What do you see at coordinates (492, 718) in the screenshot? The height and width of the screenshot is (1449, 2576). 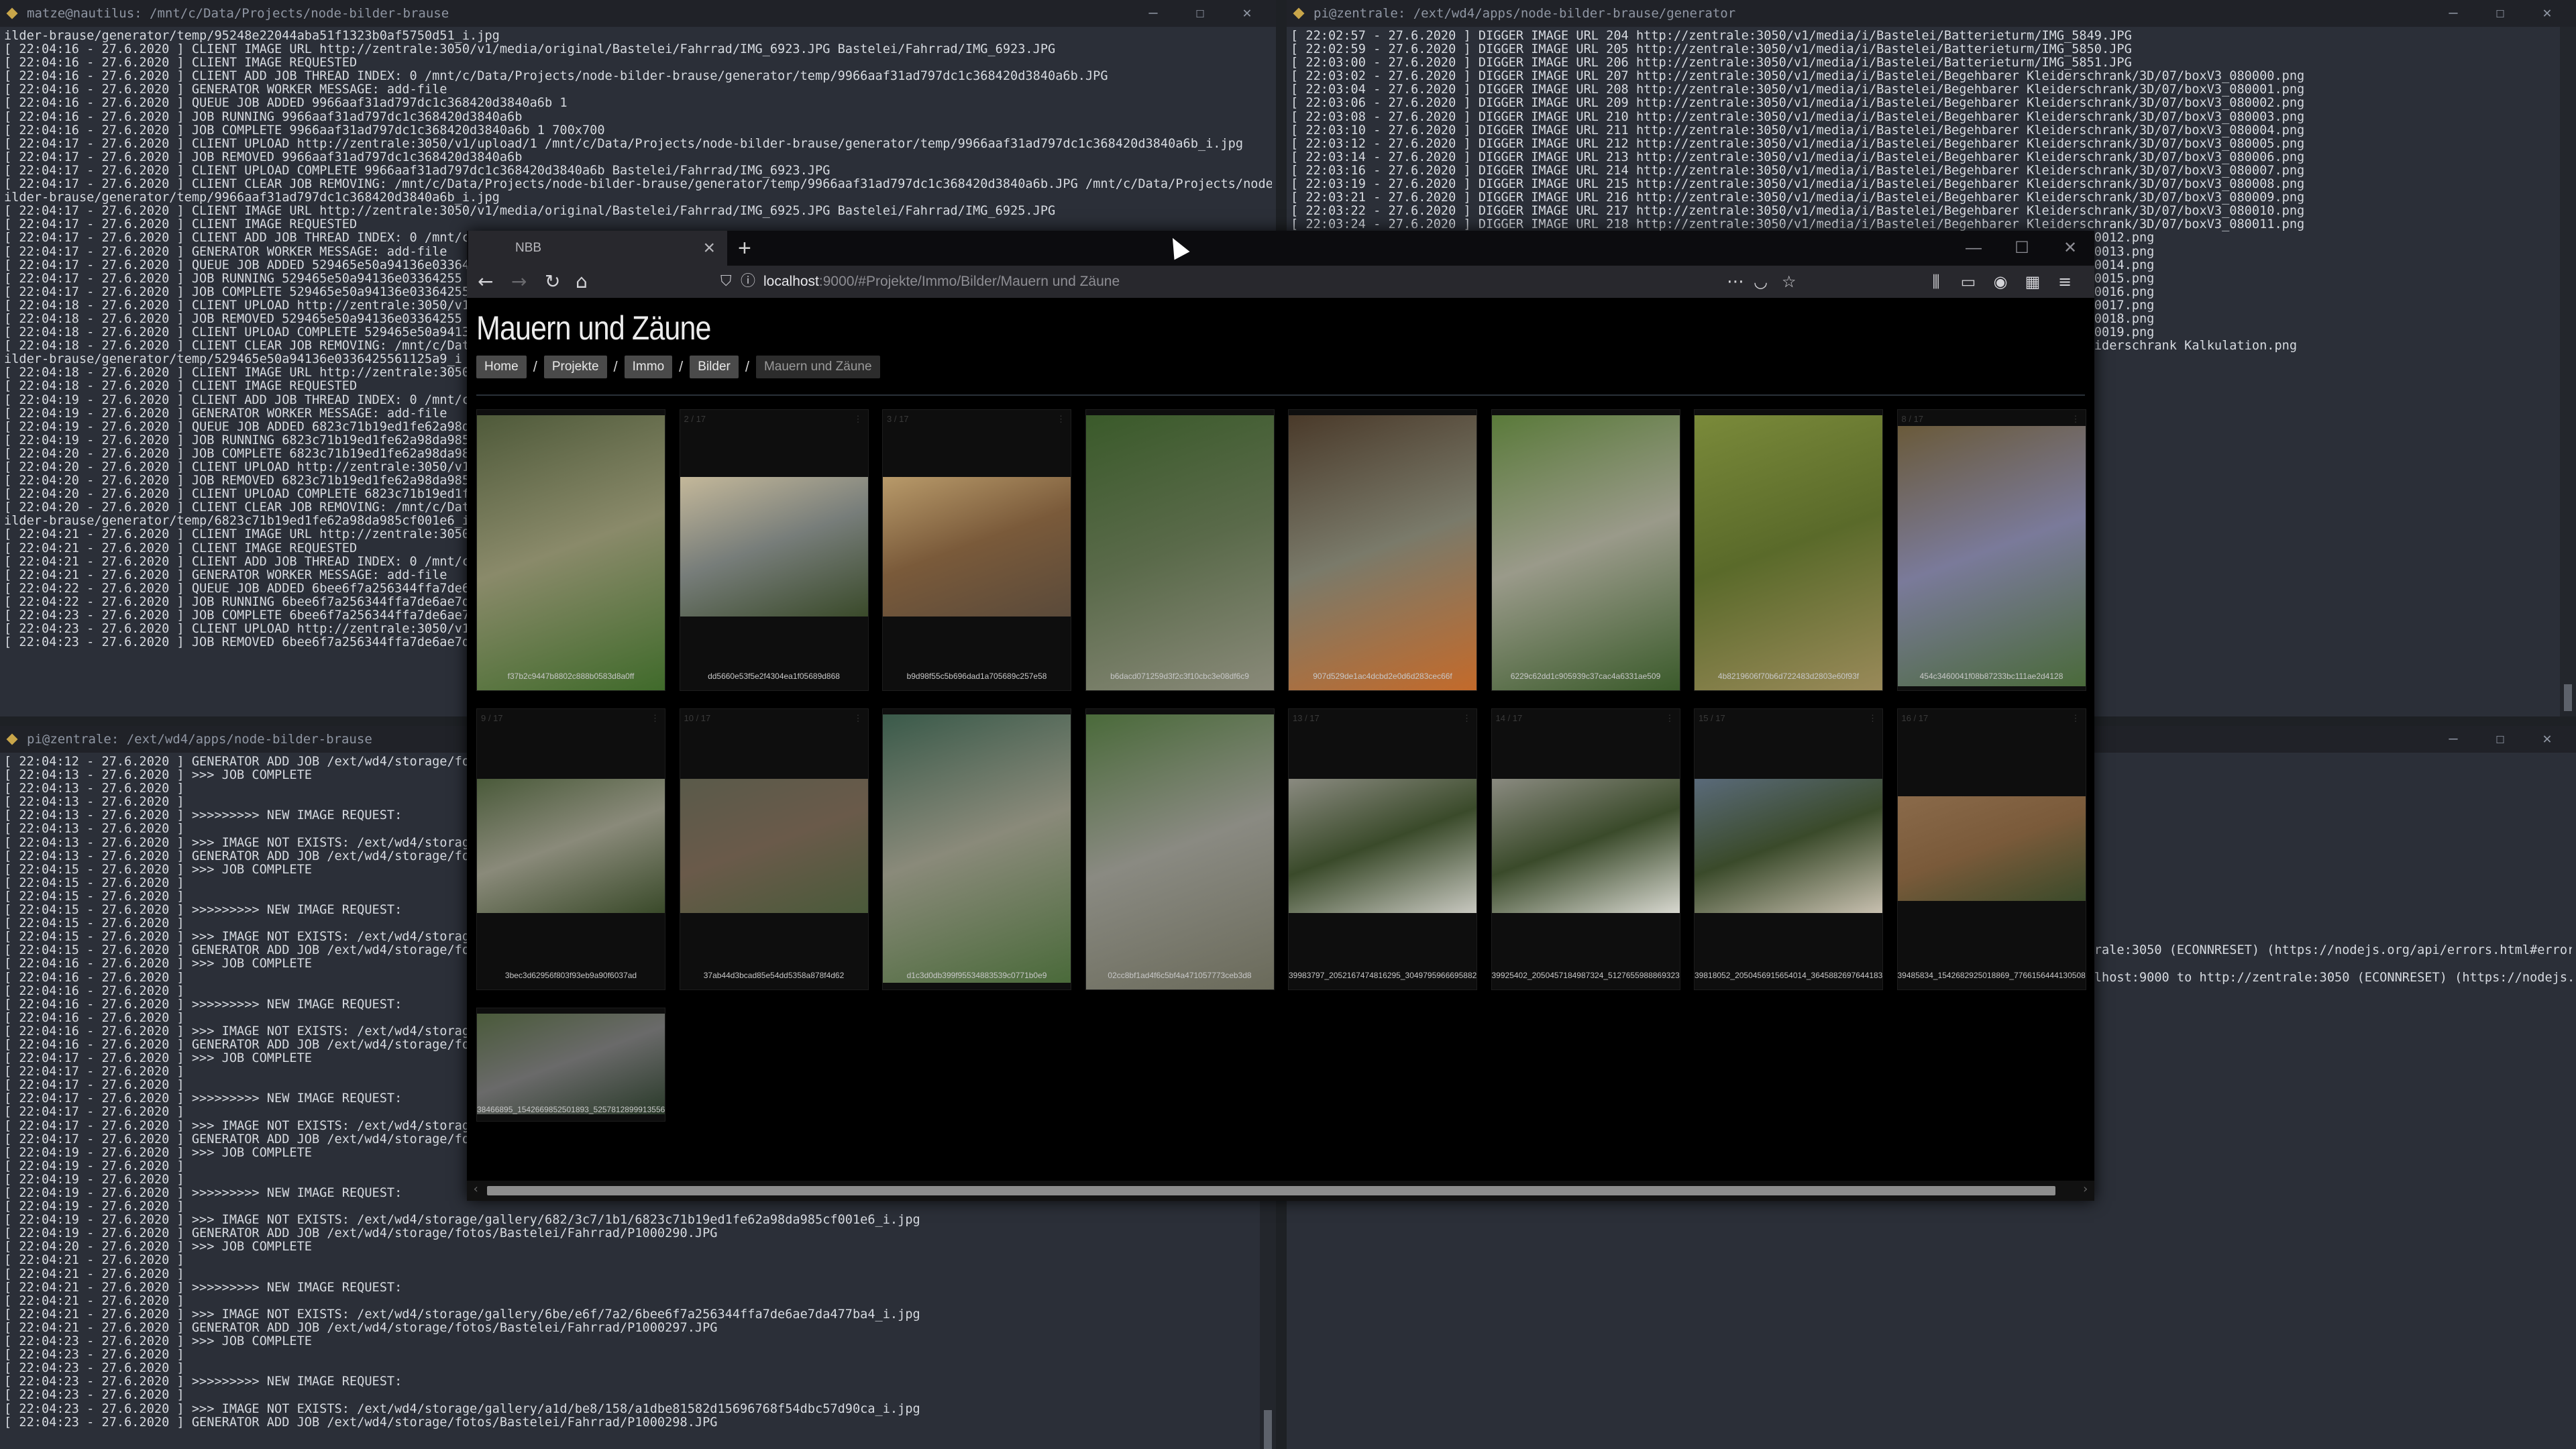 I see `tile-index: 9 / 17` at bounding box center [492, 718].